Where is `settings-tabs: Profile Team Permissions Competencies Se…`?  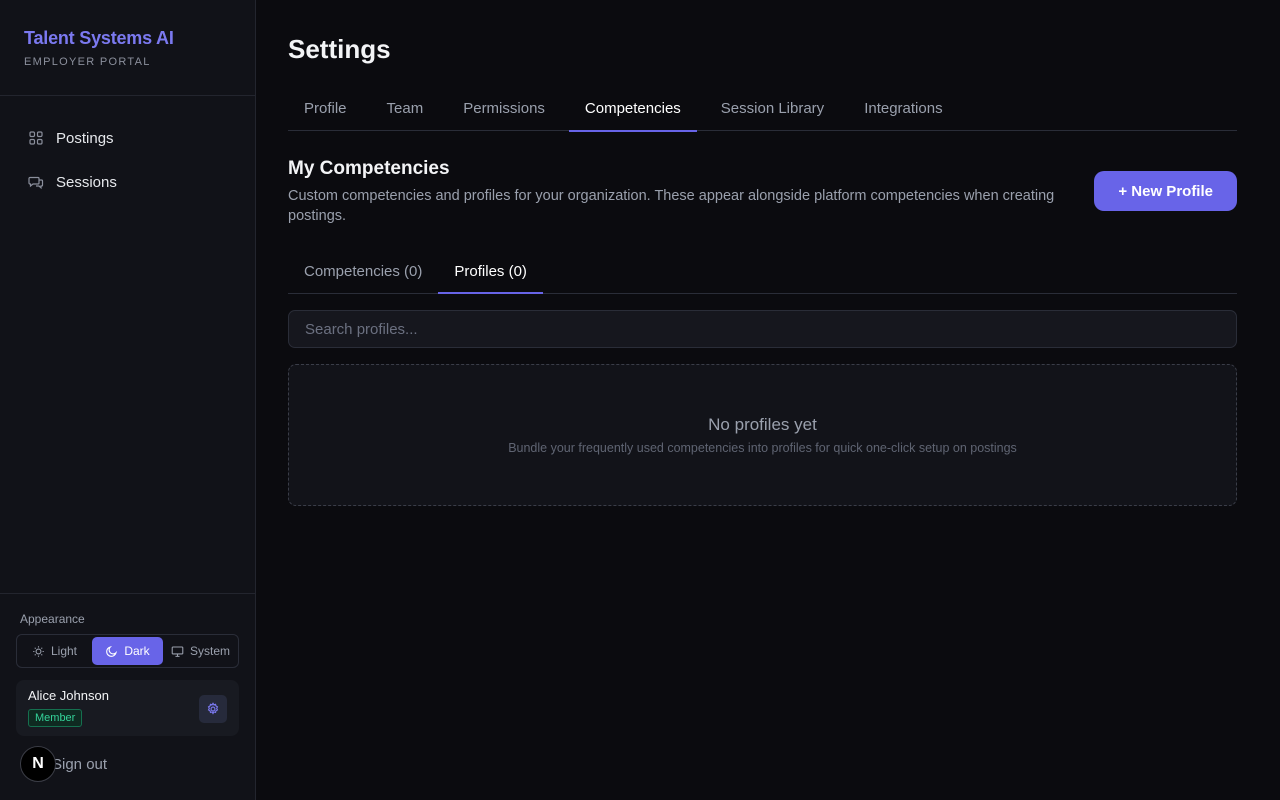
settings-tabs: Profile Team Permissions Competencies Se… is located at coordinates (762, 109).